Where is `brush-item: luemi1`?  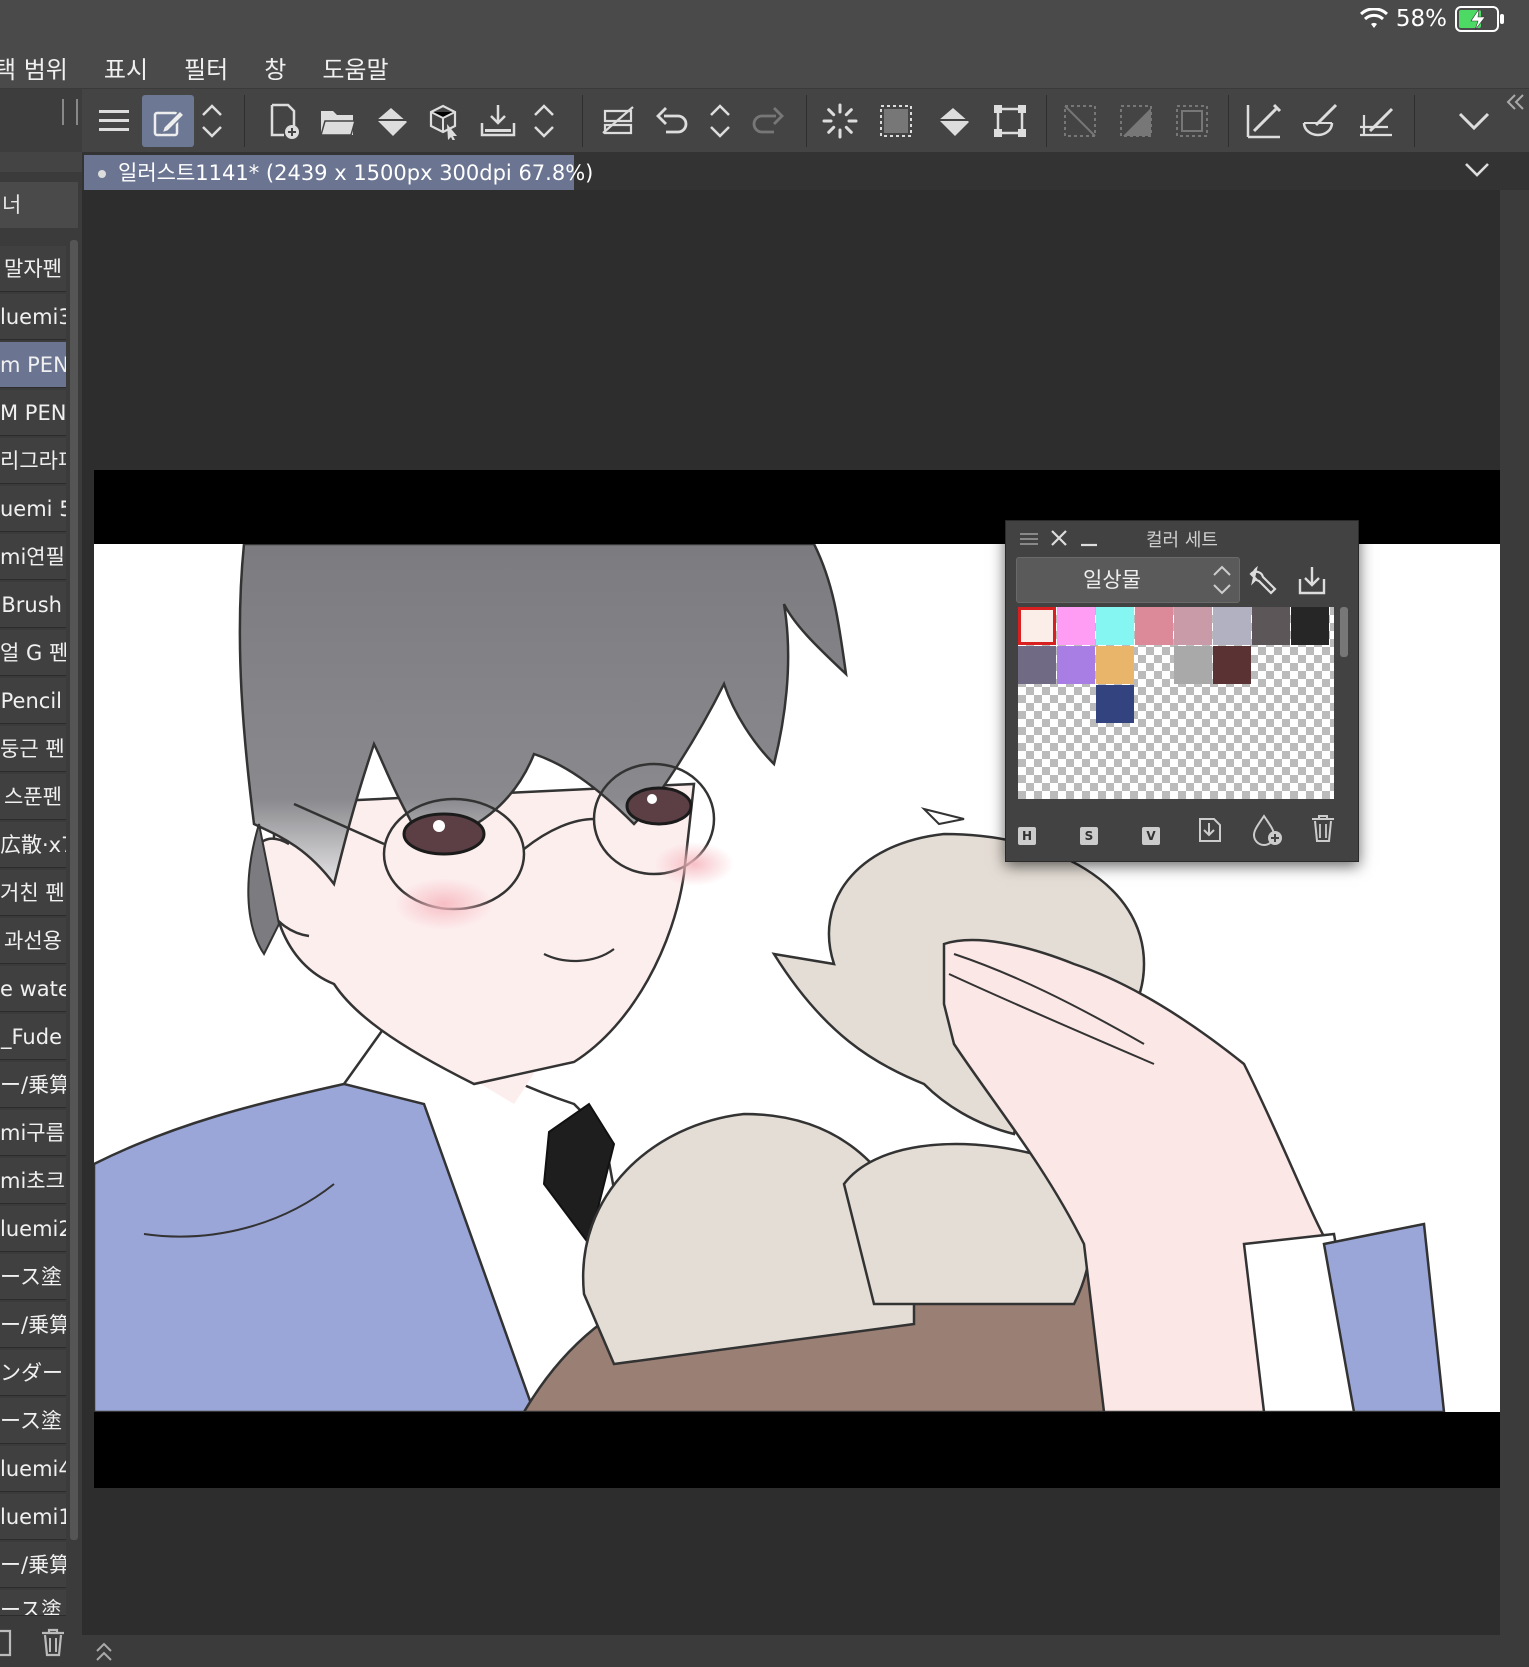 brush-item: luemi1 is located at coordinates (33, 1517).